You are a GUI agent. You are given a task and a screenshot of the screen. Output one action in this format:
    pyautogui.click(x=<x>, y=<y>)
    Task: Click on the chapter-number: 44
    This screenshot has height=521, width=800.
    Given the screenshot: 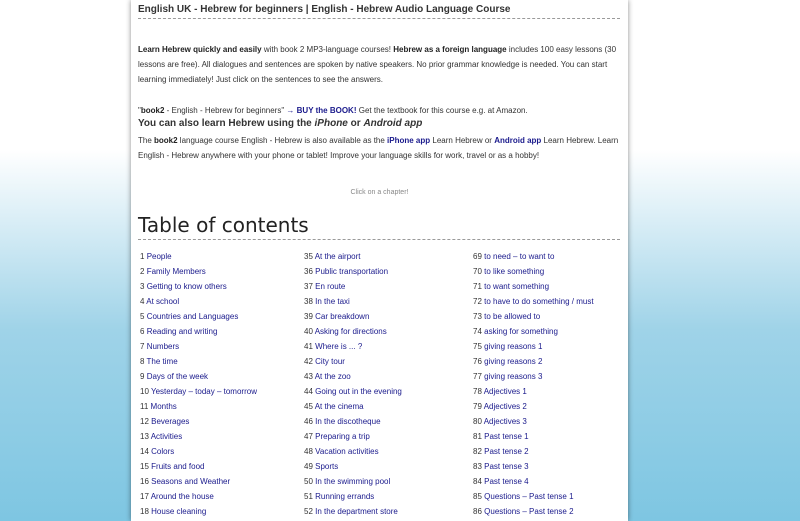 What is the action you would take?
    pyautogui.click(x=308, y=391)
    